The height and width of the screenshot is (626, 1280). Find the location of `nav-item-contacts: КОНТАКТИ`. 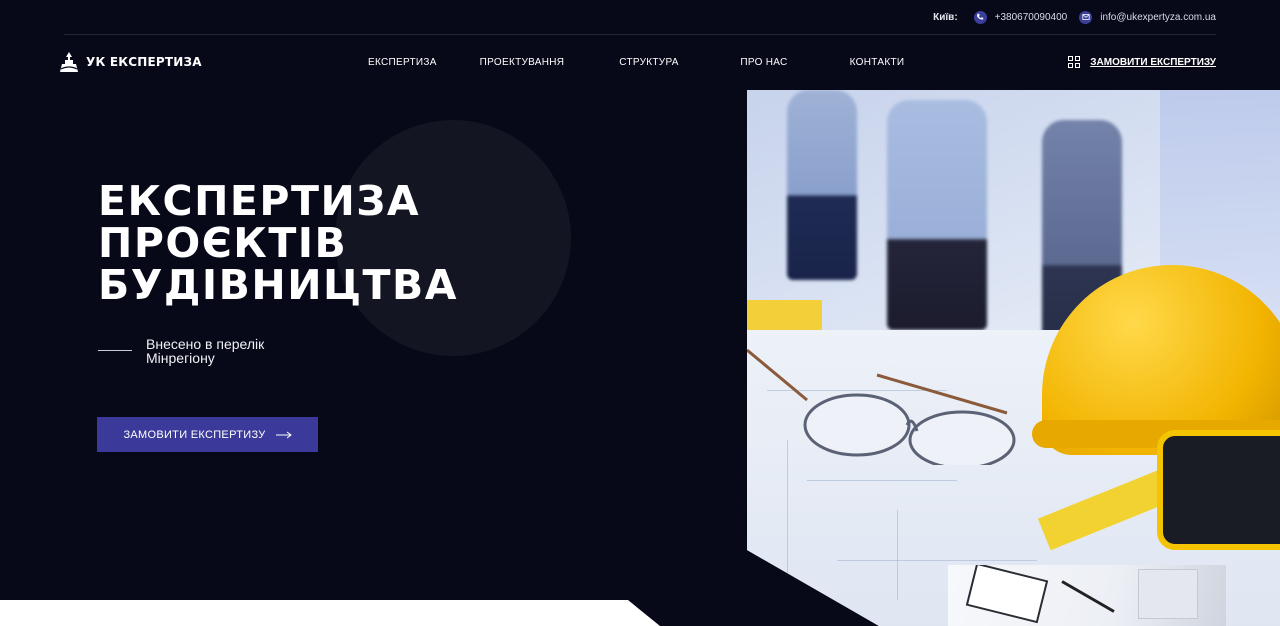

nav-item-contacts: КОНТАКТИ is located at coordinates (877, 62).